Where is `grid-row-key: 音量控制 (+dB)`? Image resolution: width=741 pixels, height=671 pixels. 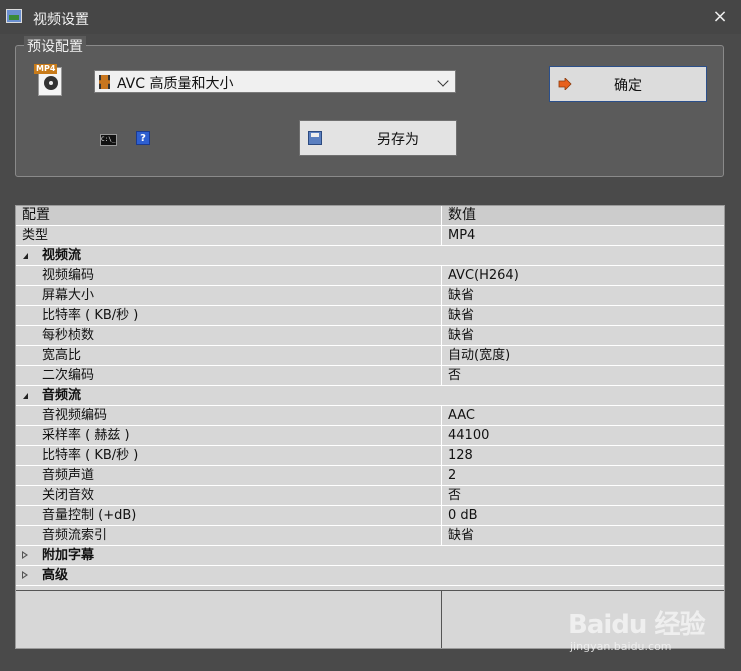 grid-row-key: 音量控制 (+dB) is located at coordinates (89, 515).